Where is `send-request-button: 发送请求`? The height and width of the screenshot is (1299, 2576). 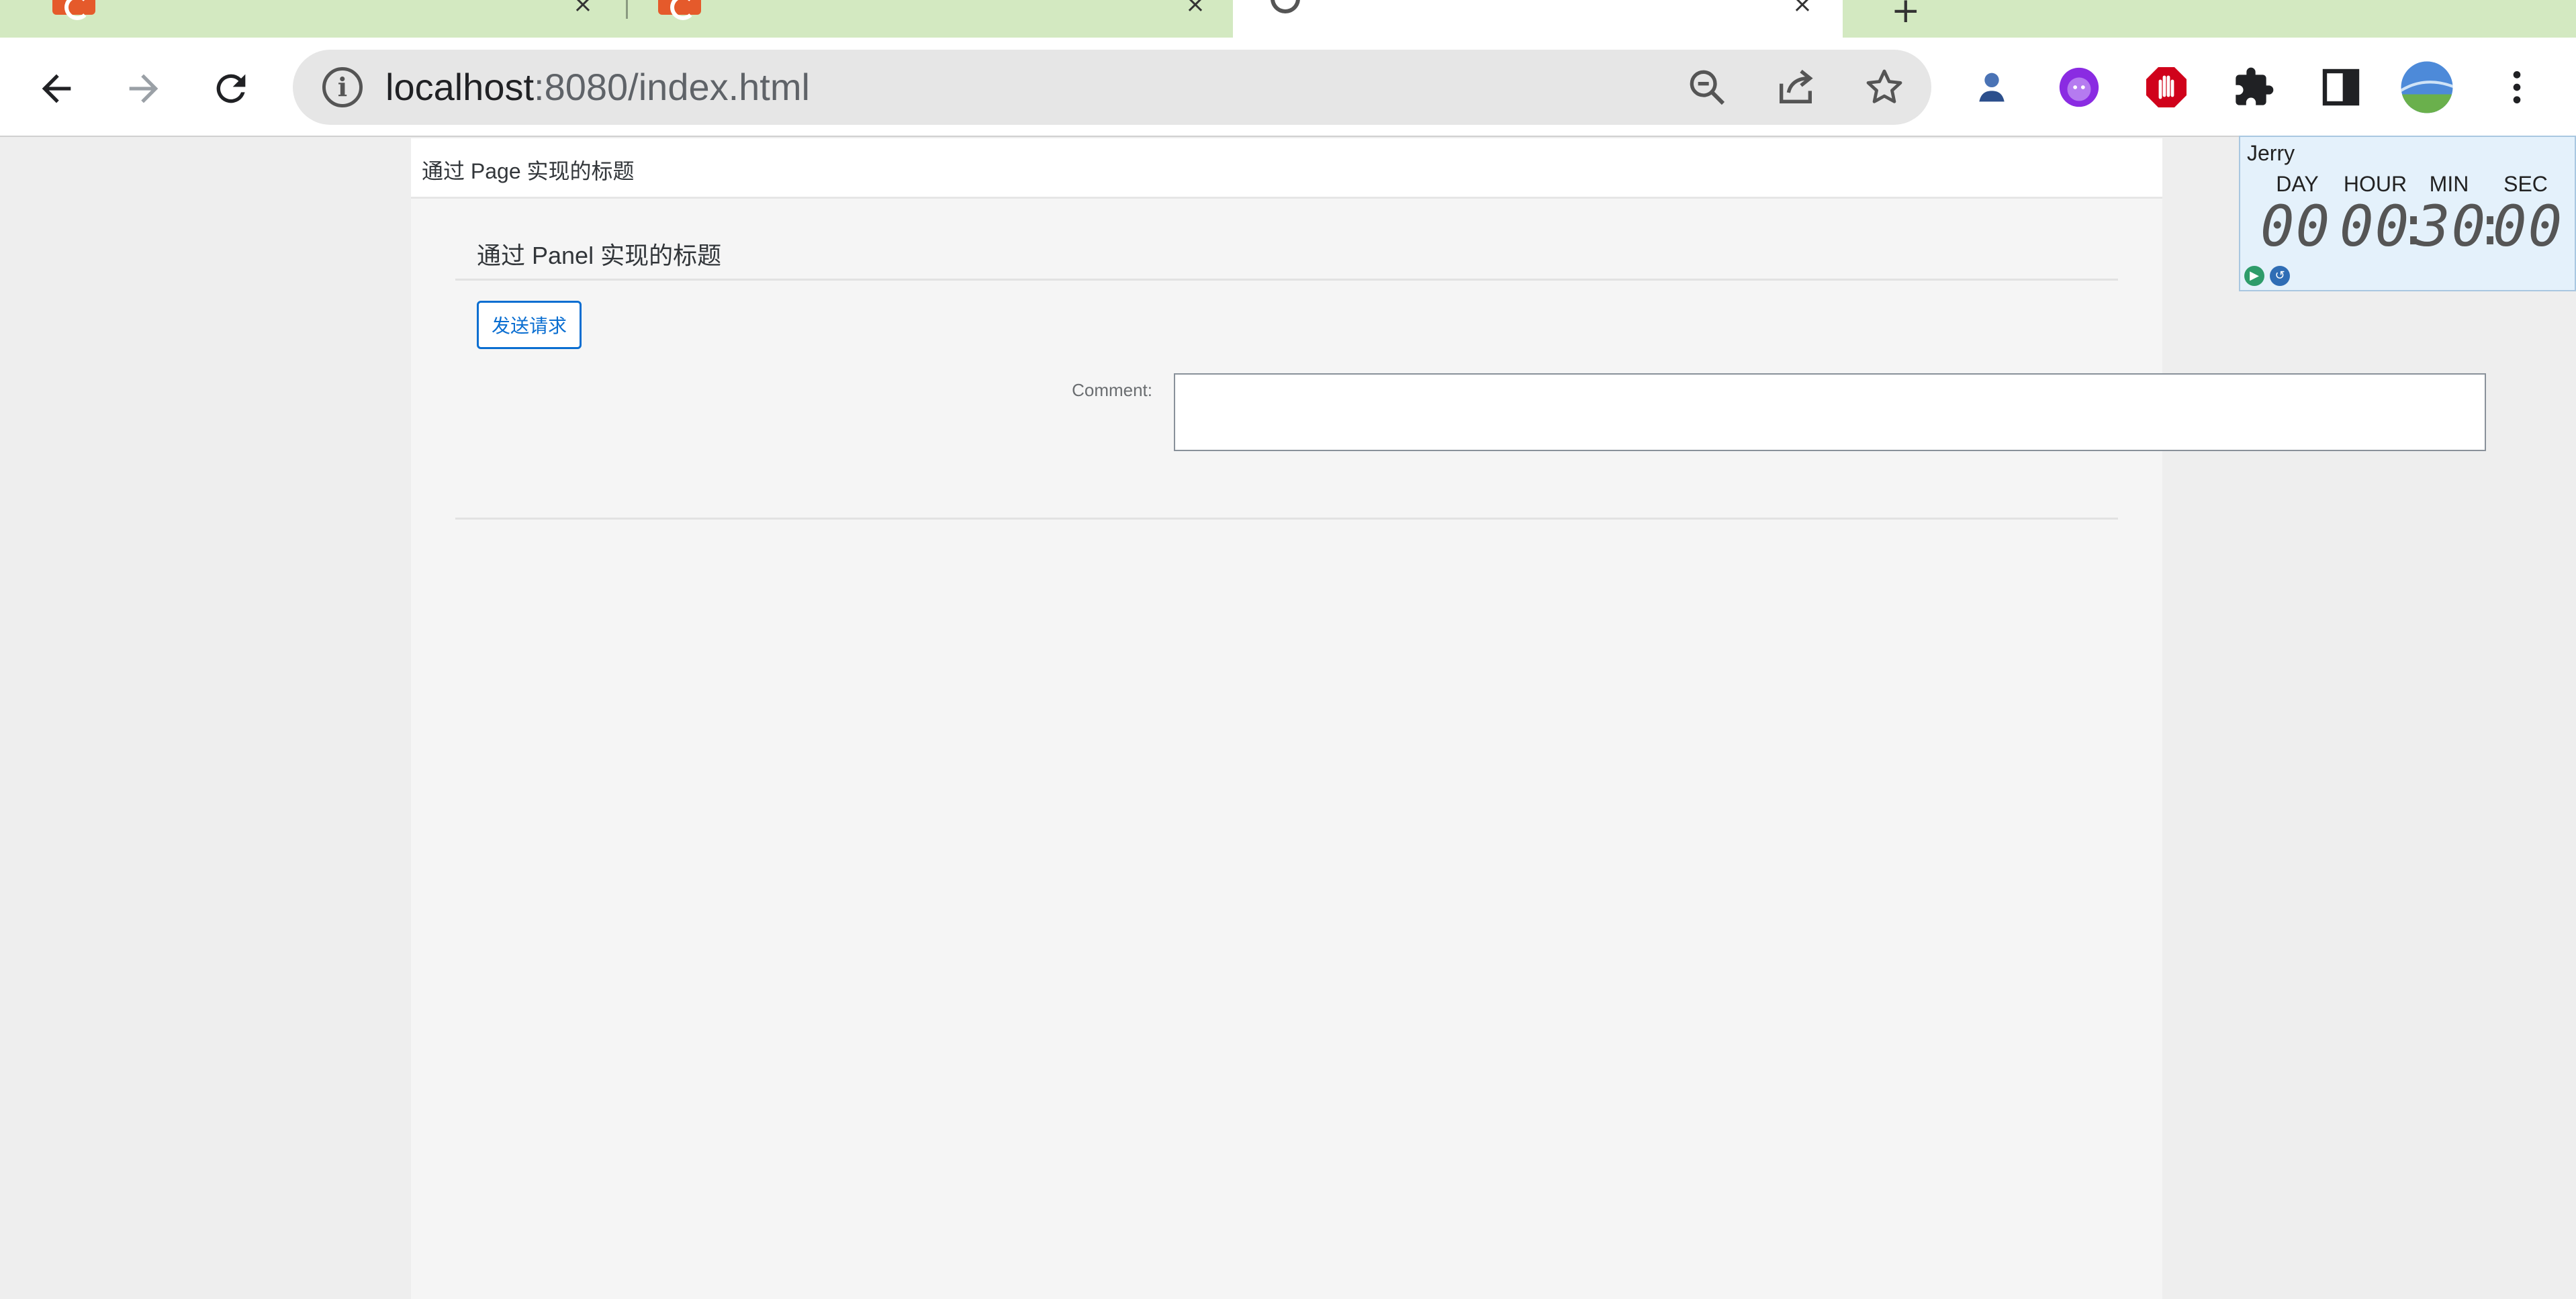
send-request-button: 发送请求 is located at coordinates (529, 325).